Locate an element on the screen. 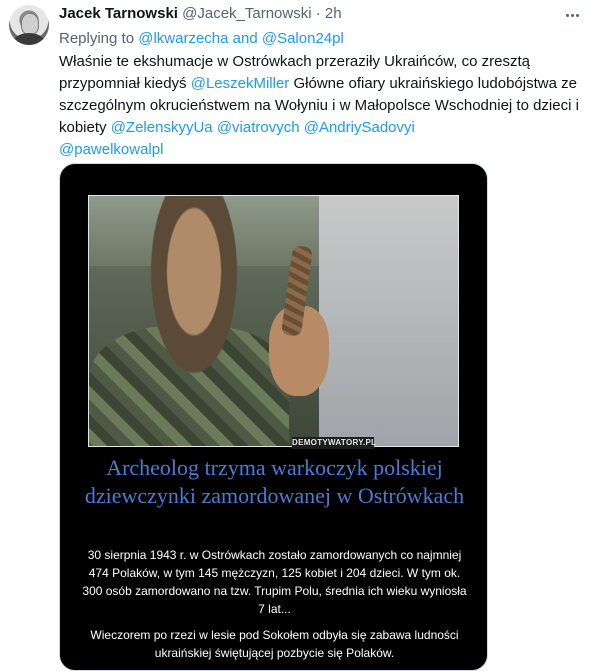 Image resolution: width=602 pixels, height=671 pixels. avatar-body is located at coordinates (29, 39).